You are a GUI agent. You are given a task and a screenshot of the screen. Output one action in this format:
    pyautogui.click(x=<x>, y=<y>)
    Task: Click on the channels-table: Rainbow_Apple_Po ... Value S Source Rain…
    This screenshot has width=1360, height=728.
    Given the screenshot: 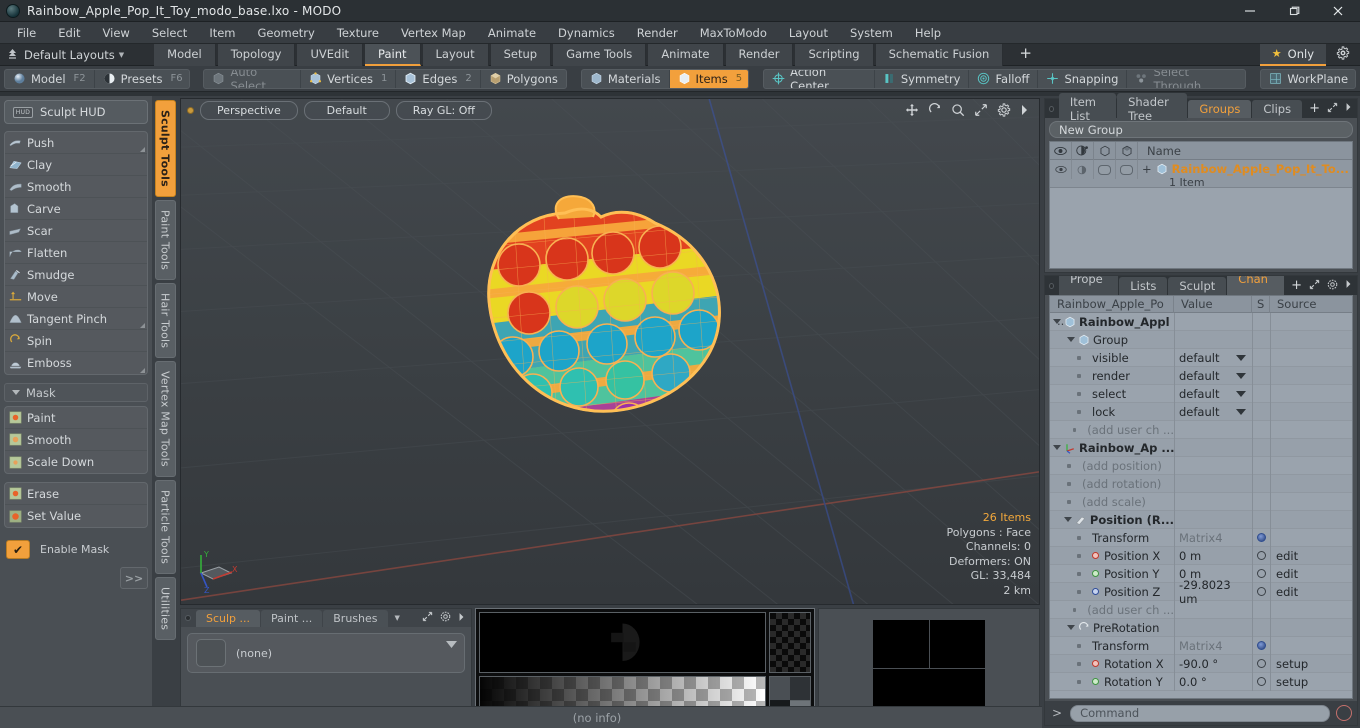 What is the action you would take?
    pyautogui.click(x=1201, y=497)
    